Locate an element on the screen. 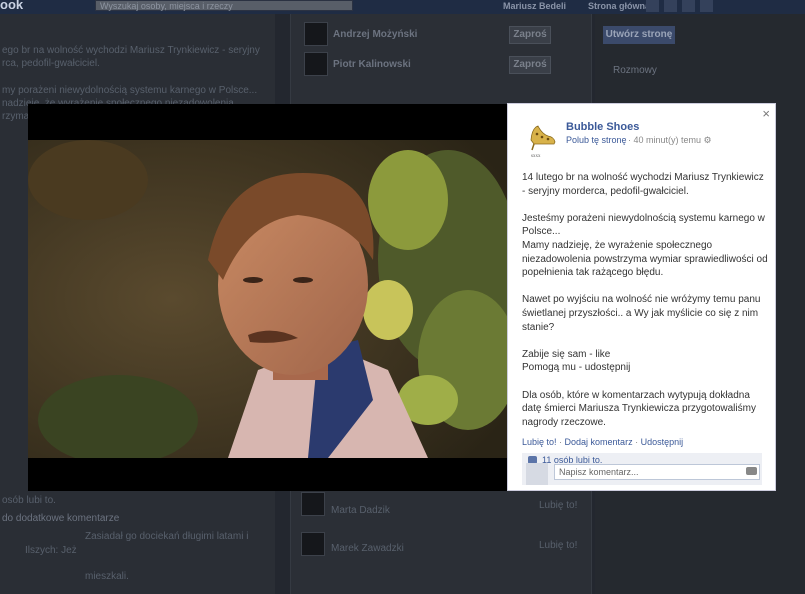 The height and width of the screenshot is (594, 805). shoe-logo-icon: sxxx is located at coordinates (543, 142).